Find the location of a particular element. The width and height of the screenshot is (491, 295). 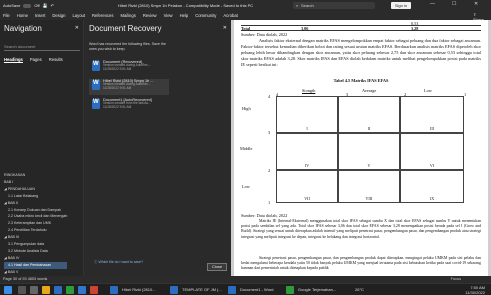

undo-icon: ↶ is located at coordinates (52, 5).